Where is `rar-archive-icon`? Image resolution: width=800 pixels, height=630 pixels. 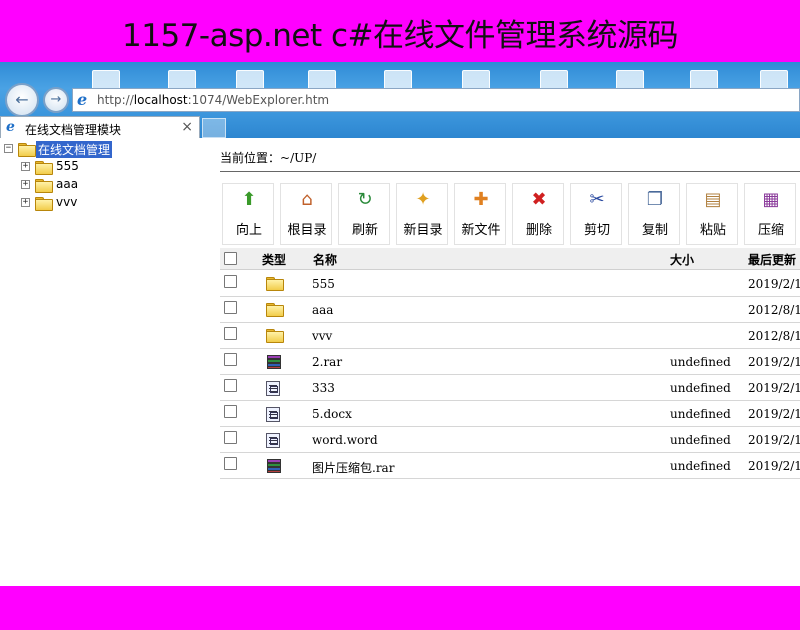 rar-archive-icon is located at coordinates (274, 466).